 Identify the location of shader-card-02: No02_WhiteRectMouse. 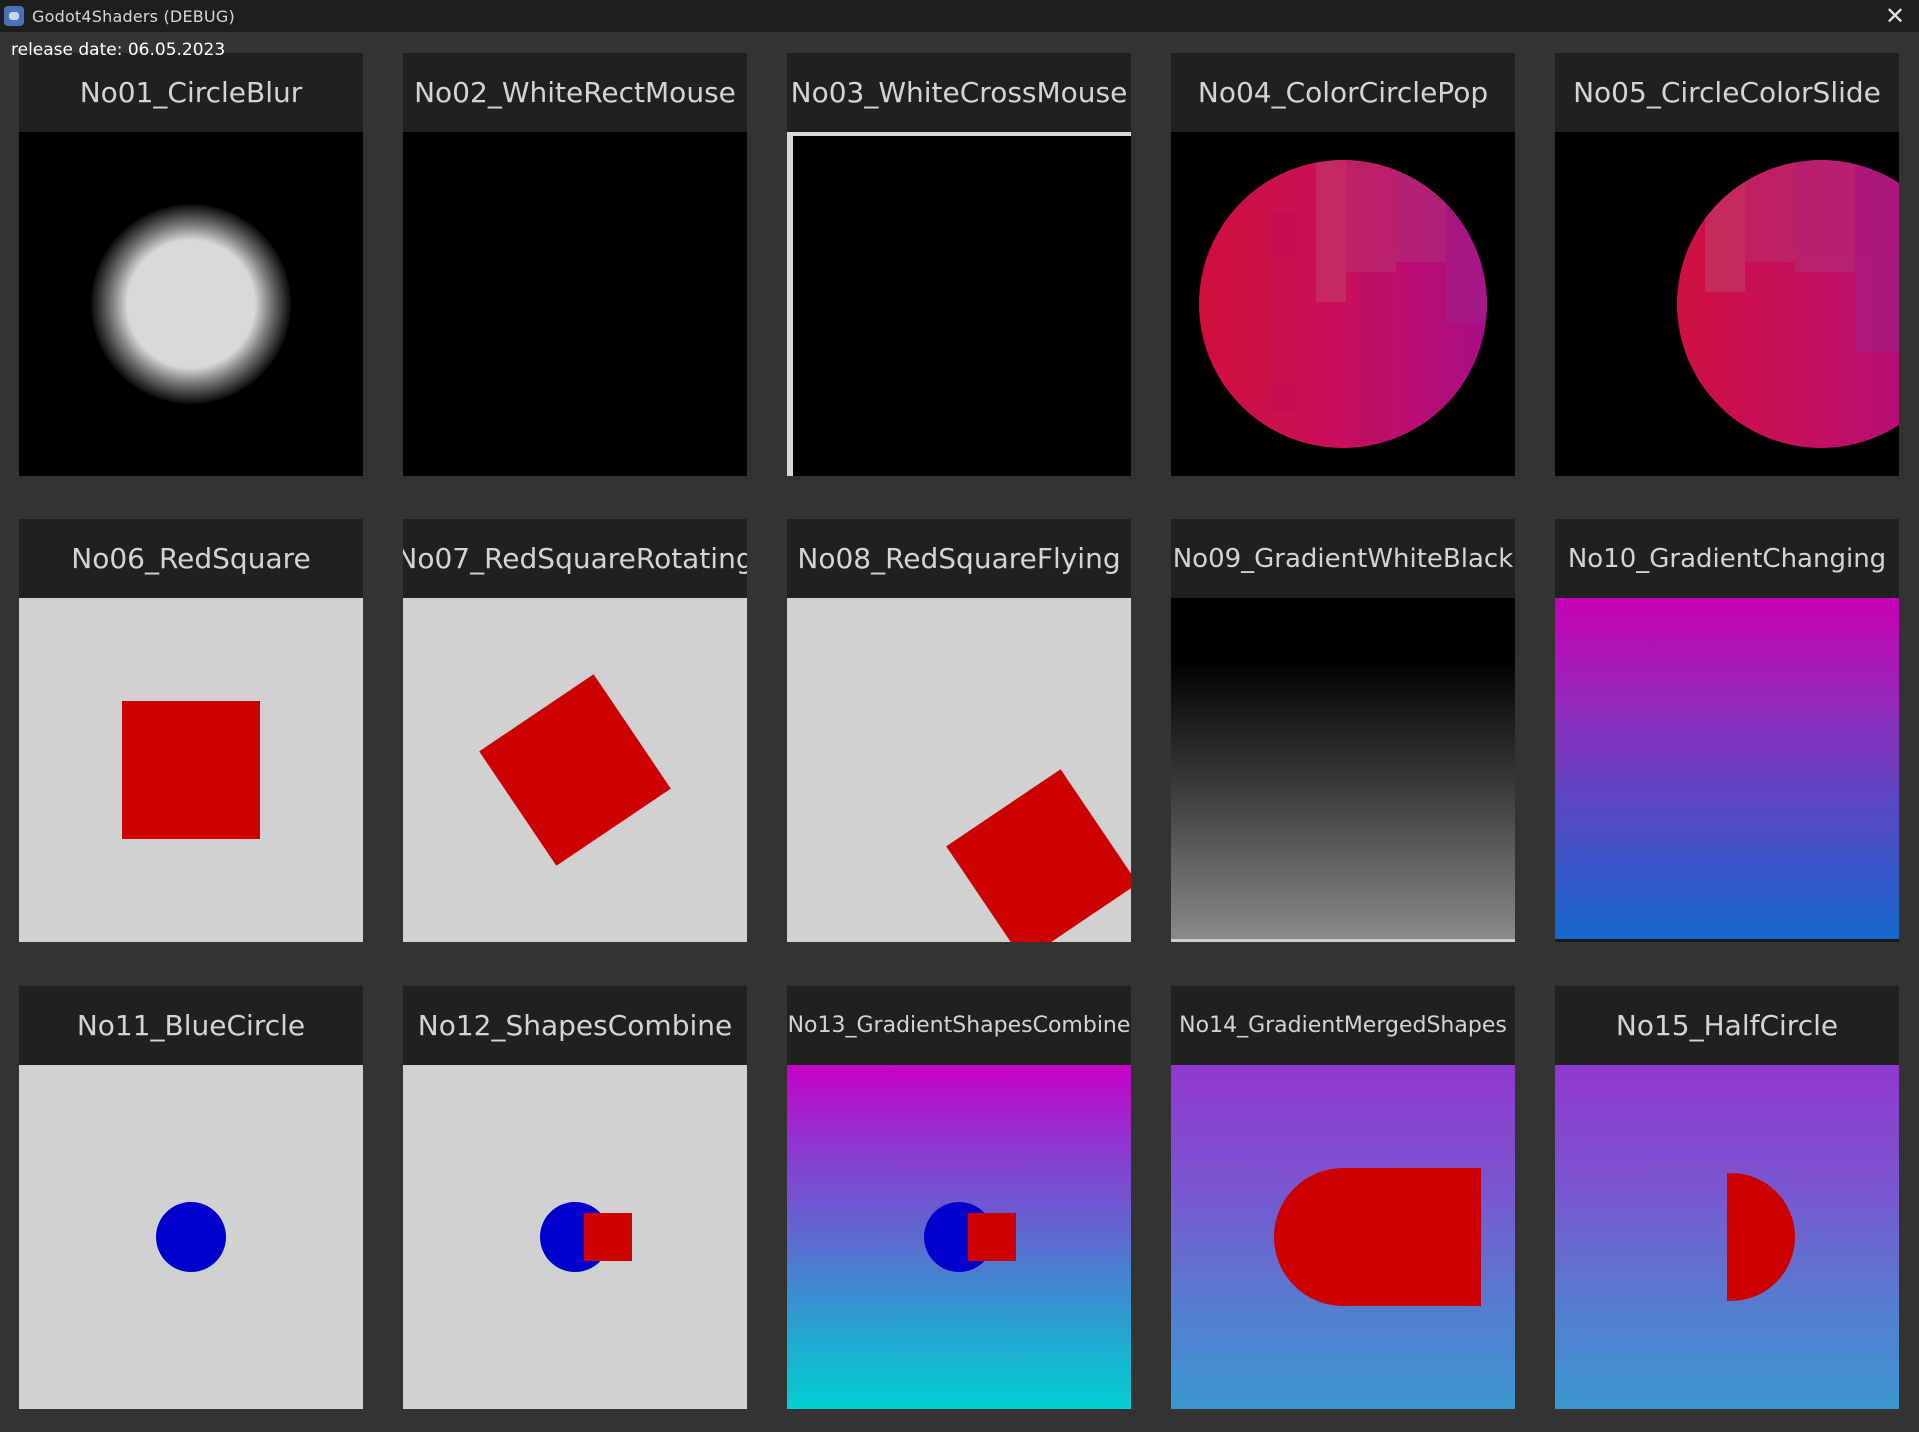
(575, 264).